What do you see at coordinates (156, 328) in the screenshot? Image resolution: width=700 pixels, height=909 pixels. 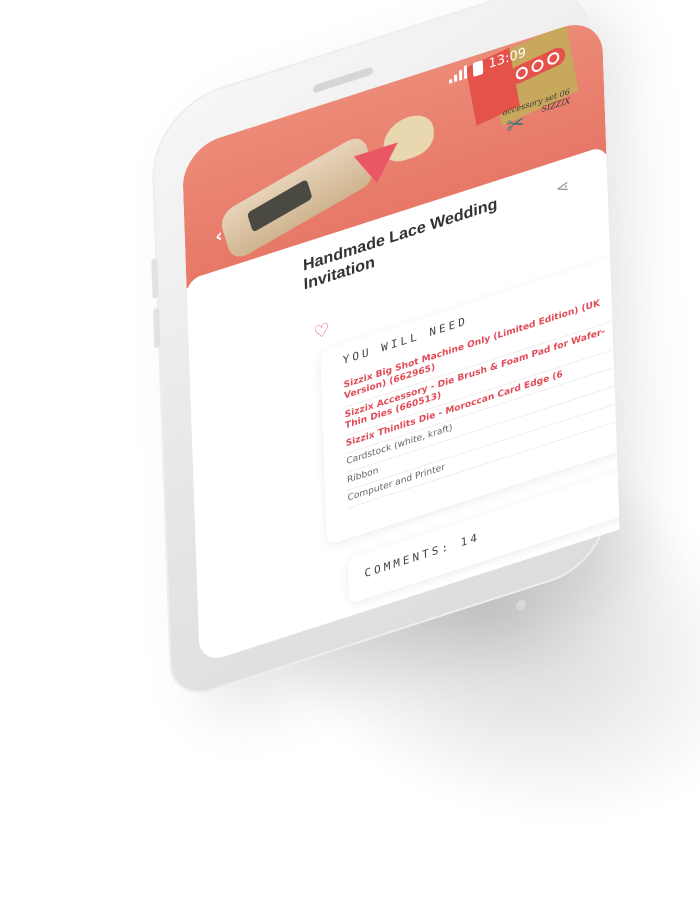 I see `volume-down-button` at bounding box center [156, 328].